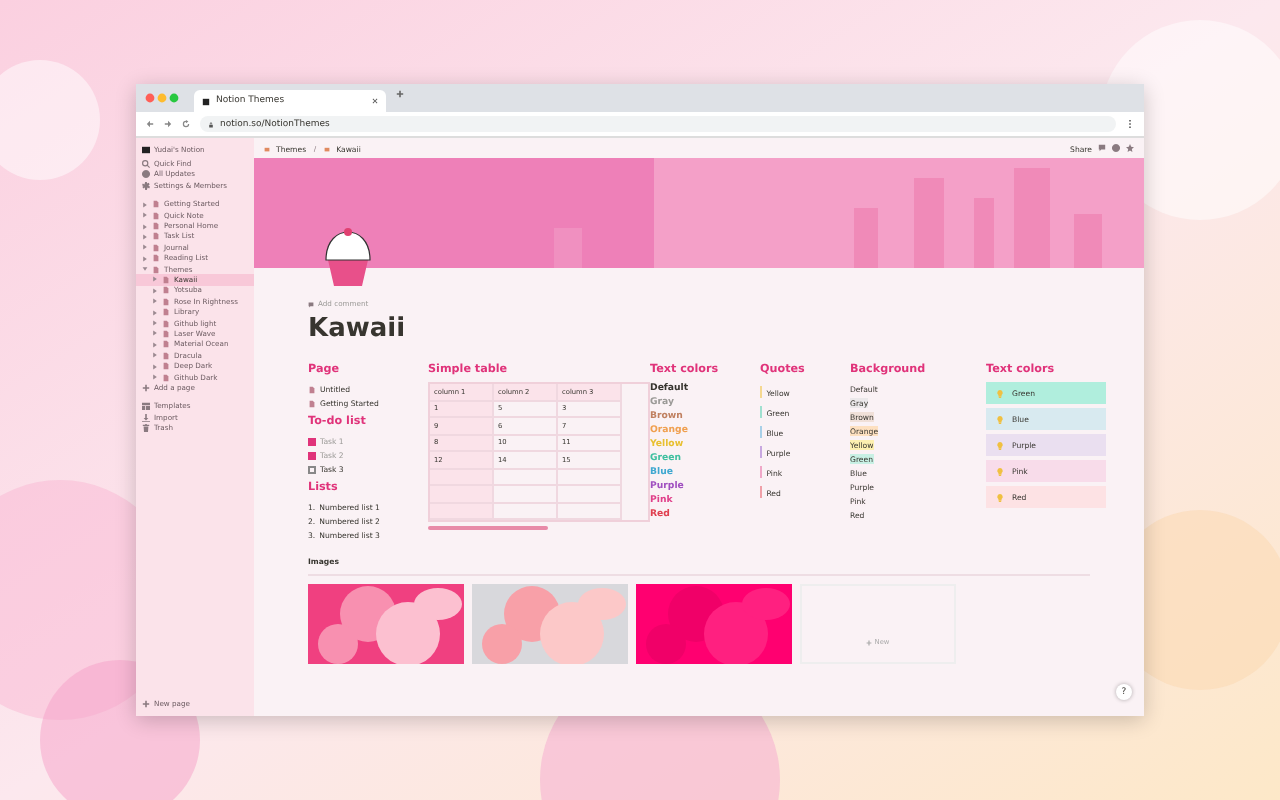  Describe the element at coordinates (358, 329) in the screenshot. I see `page-title: Kawaii` at that location.